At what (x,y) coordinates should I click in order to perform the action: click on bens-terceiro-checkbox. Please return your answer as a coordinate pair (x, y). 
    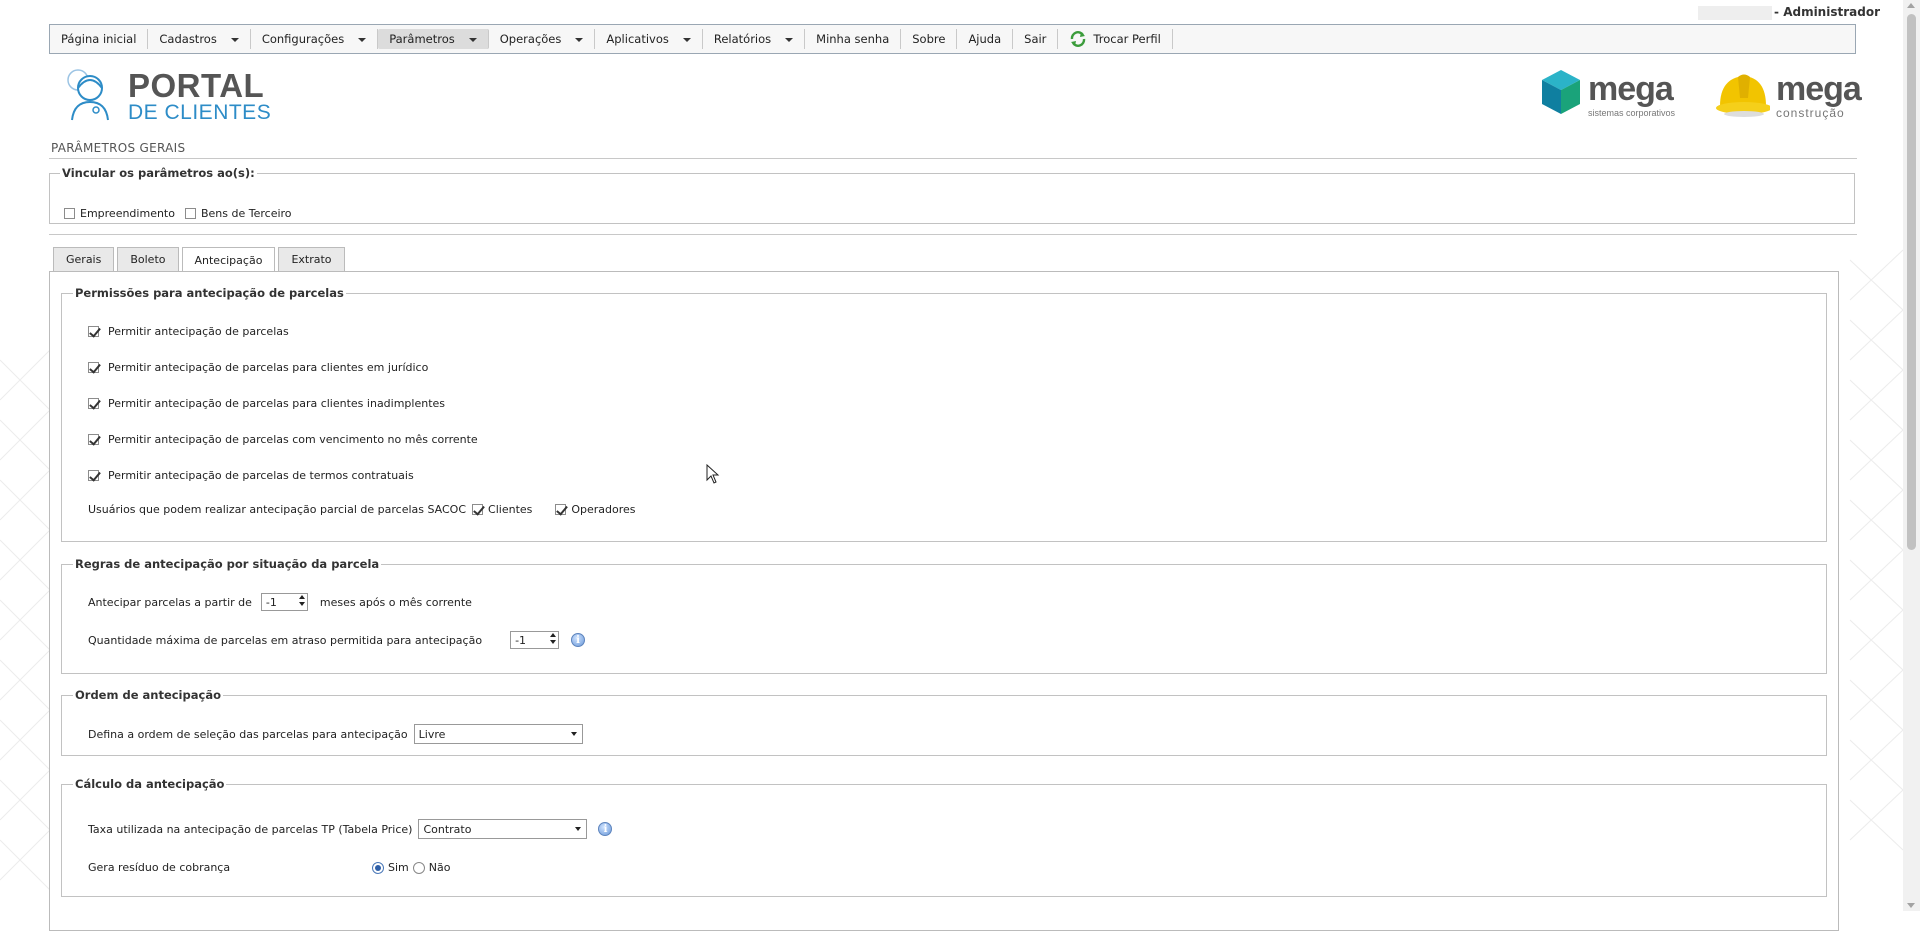
    Looking at the image, I should click on (190, 213).